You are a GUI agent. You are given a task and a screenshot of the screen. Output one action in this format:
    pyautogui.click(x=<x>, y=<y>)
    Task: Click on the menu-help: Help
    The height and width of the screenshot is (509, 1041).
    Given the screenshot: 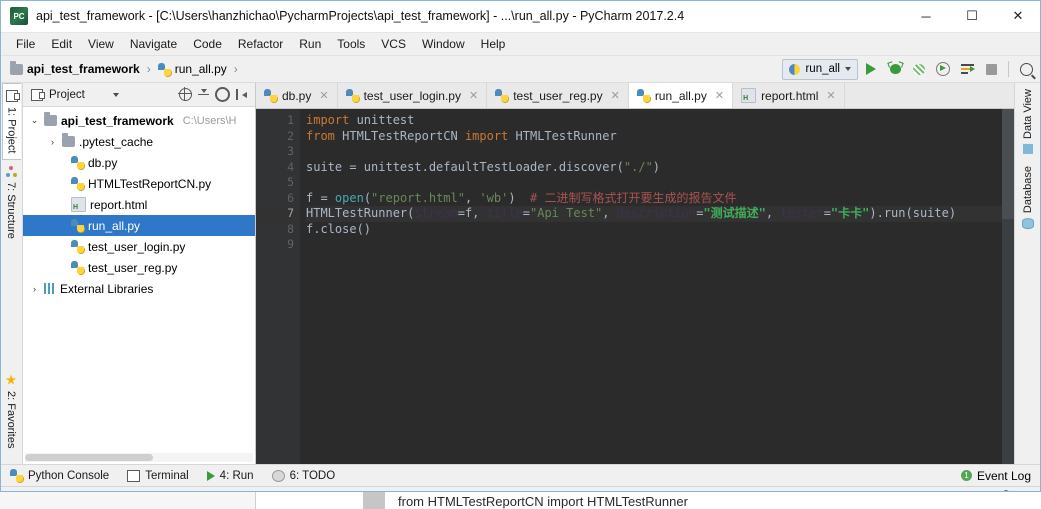 What is the action you would take?
    pyautogui.click(x=493, y=44)
    